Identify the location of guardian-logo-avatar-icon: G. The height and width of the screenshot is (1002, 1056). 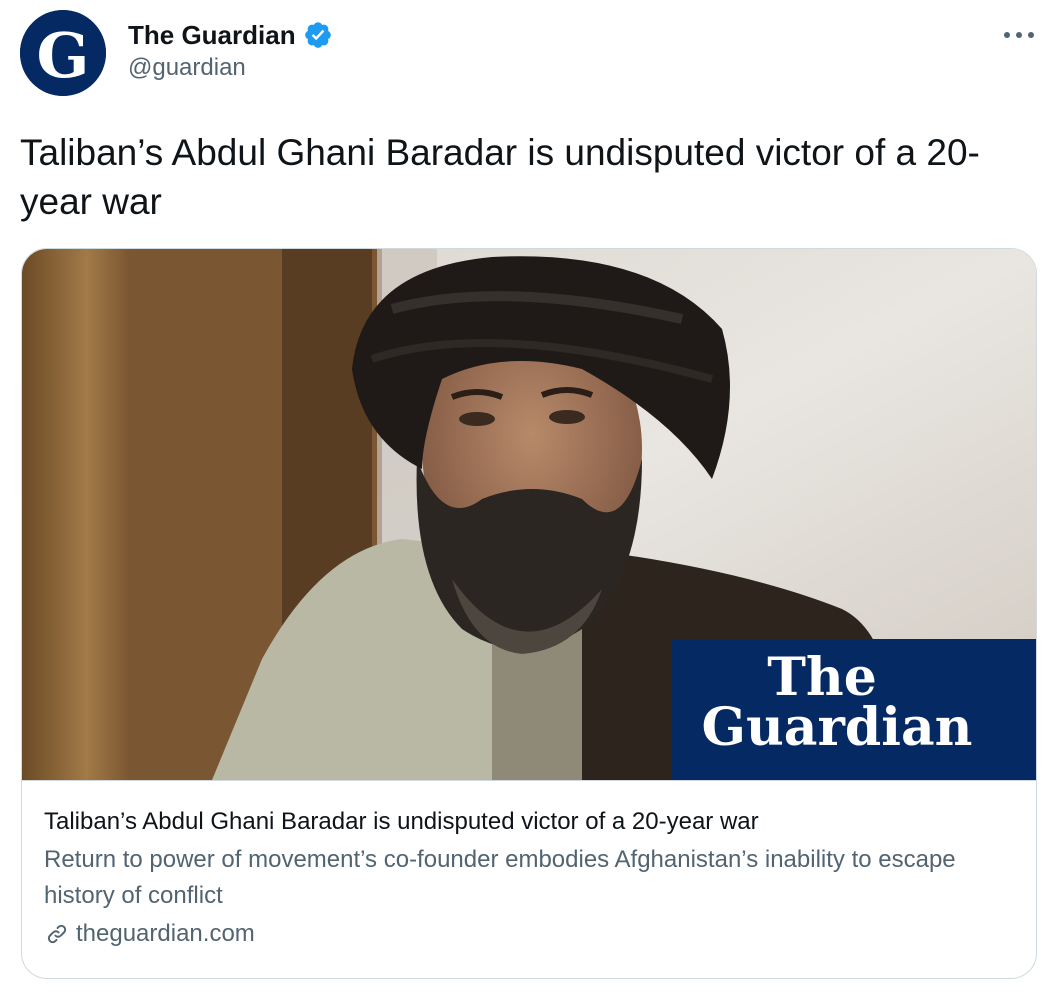
(63, 53).